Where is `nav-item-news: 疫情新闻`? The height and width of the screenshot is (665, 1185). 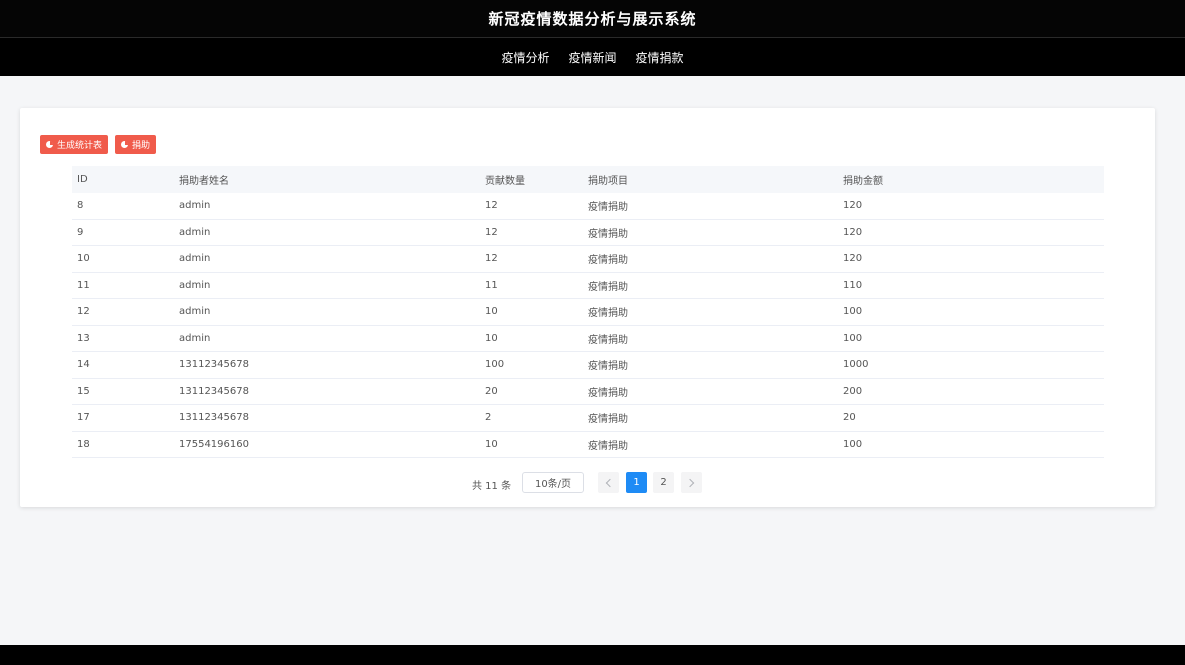
nav-item-news: 疫情新闻 is located at coordinates (592, 57).